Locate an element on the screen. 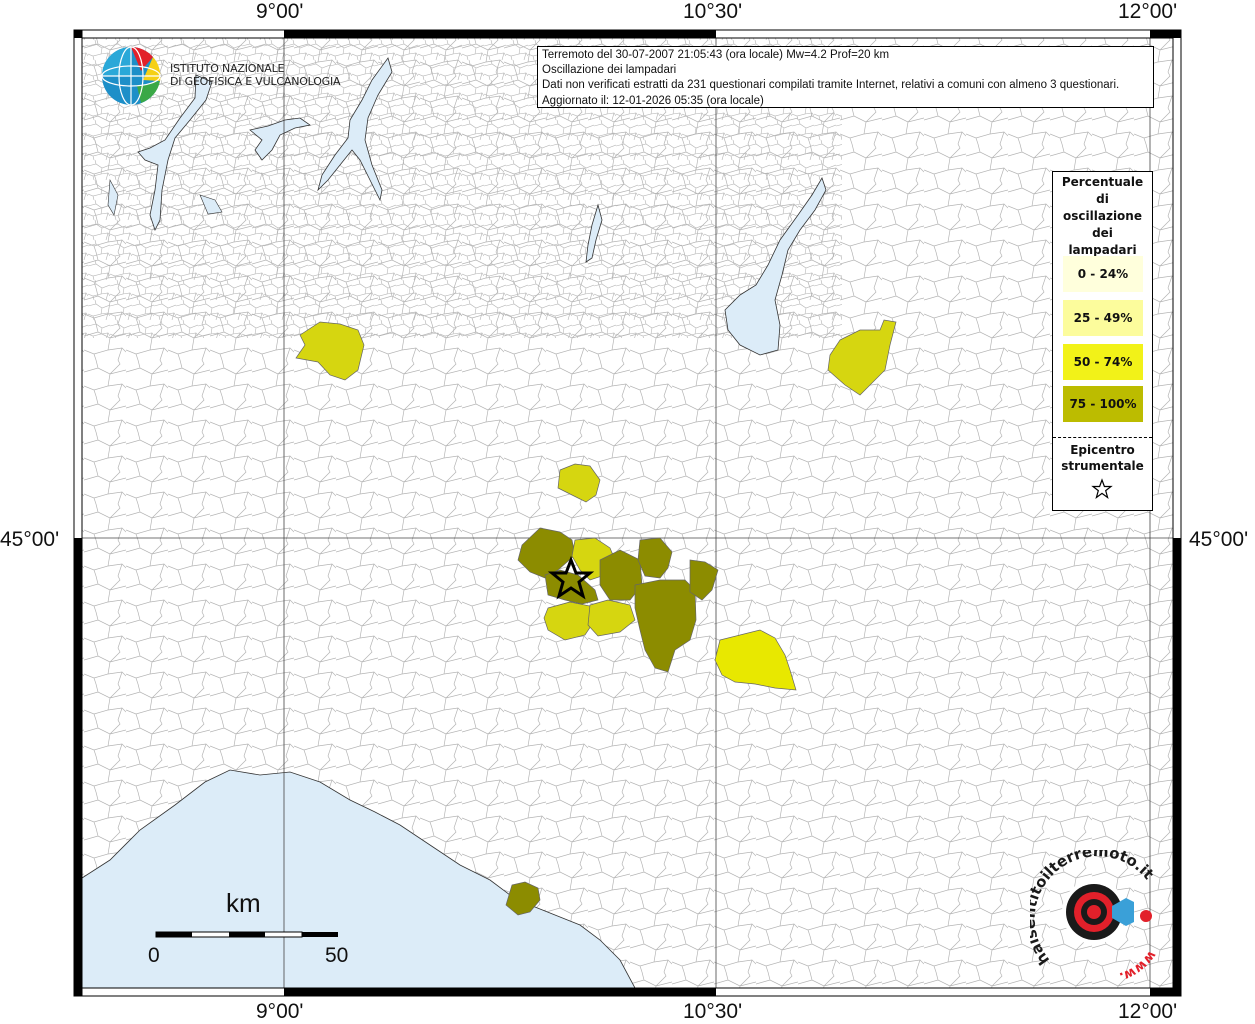 The height and width of the screenshot is (1024, 1255). institute-line-1: ISTITUTO NAZIONALE is located at coordinates (227, 68).